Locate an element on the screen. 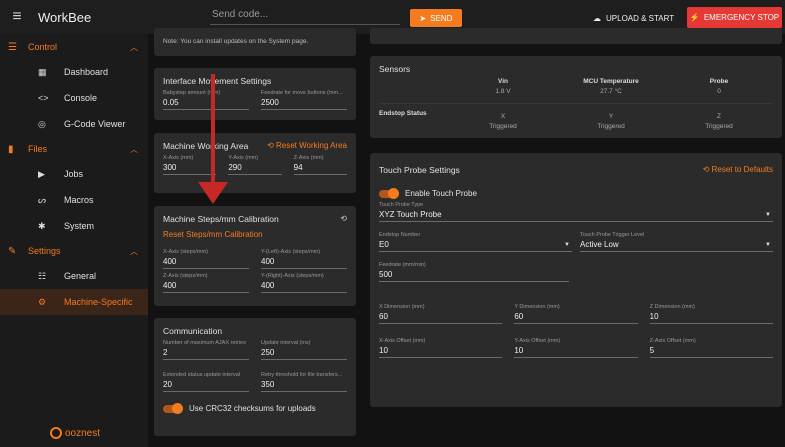 The height and width of the screenshot is (447, 785). probe-type-label: Touch Probe Type is located at coordinates (401, 205).